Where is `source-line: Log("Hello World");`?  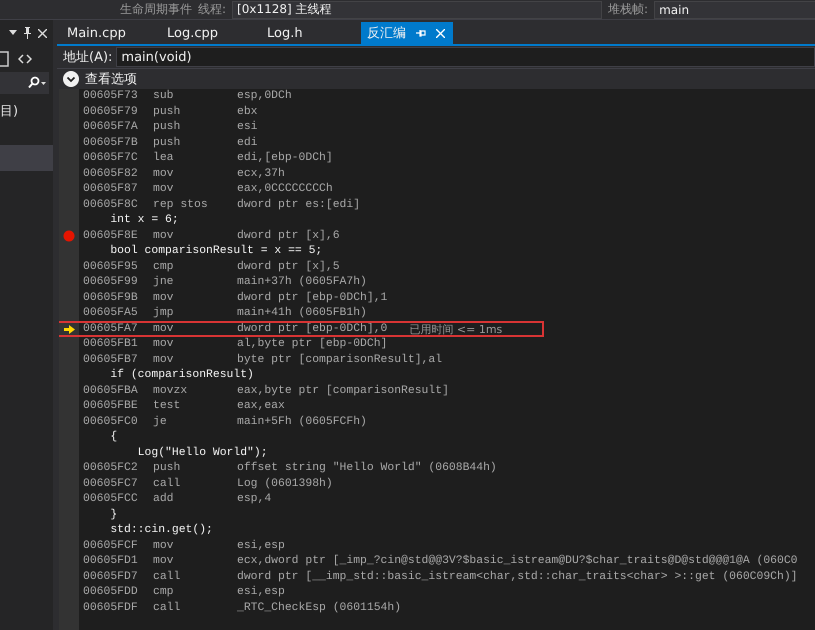 source-line: Log("Hello World"); is located at coordinates (202, 453).